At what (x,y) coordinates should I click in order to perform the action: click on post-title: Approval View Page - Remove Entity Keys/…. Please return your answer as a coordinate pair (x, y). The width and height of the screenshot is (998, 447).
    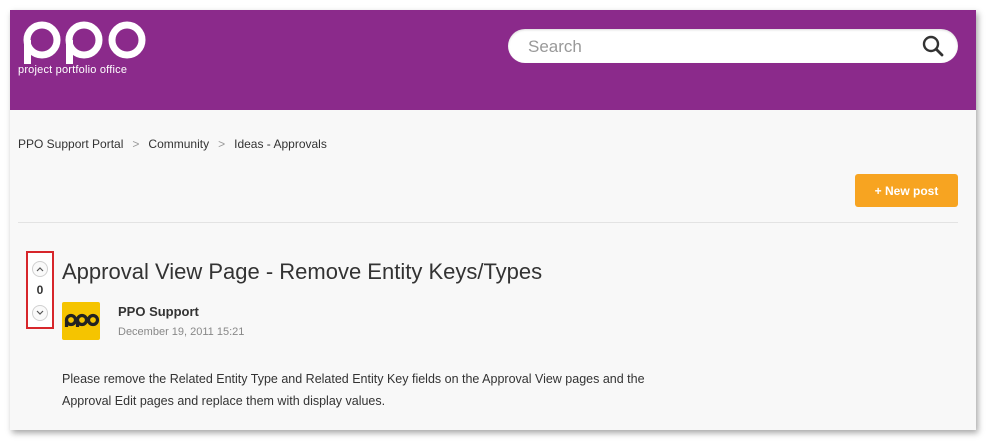
    Looking at the image, I should click on (302, 271).